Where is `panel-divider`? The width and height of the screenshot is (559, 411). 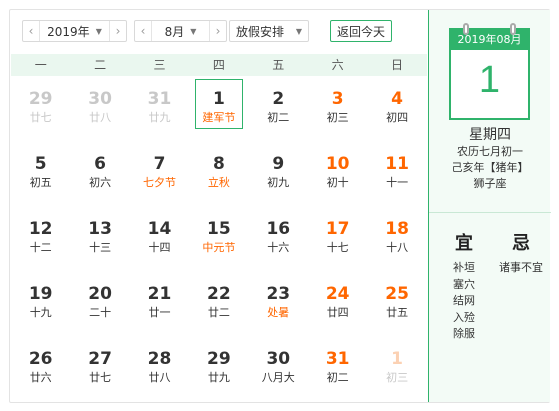
panel-divider is located at coordinates (490, 212).